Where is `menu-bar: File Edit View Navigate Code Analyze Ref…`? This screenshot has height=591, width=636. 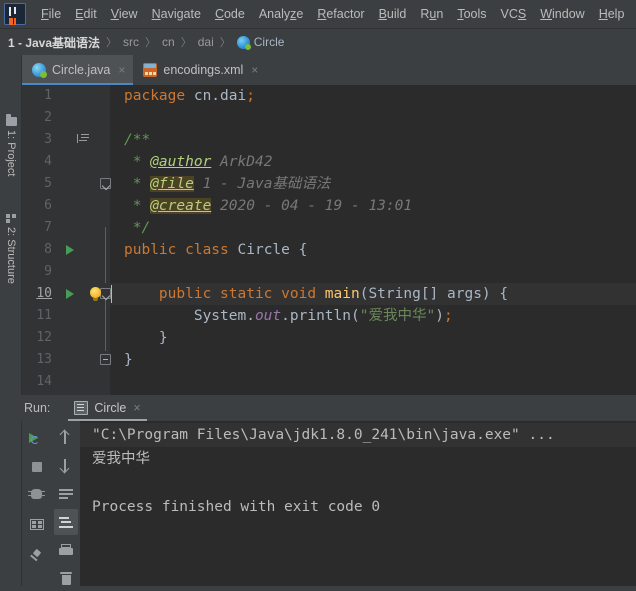 menu-bar: File Edit View Navigate Code Analyze Ref… is located at coordinates (318, 14).